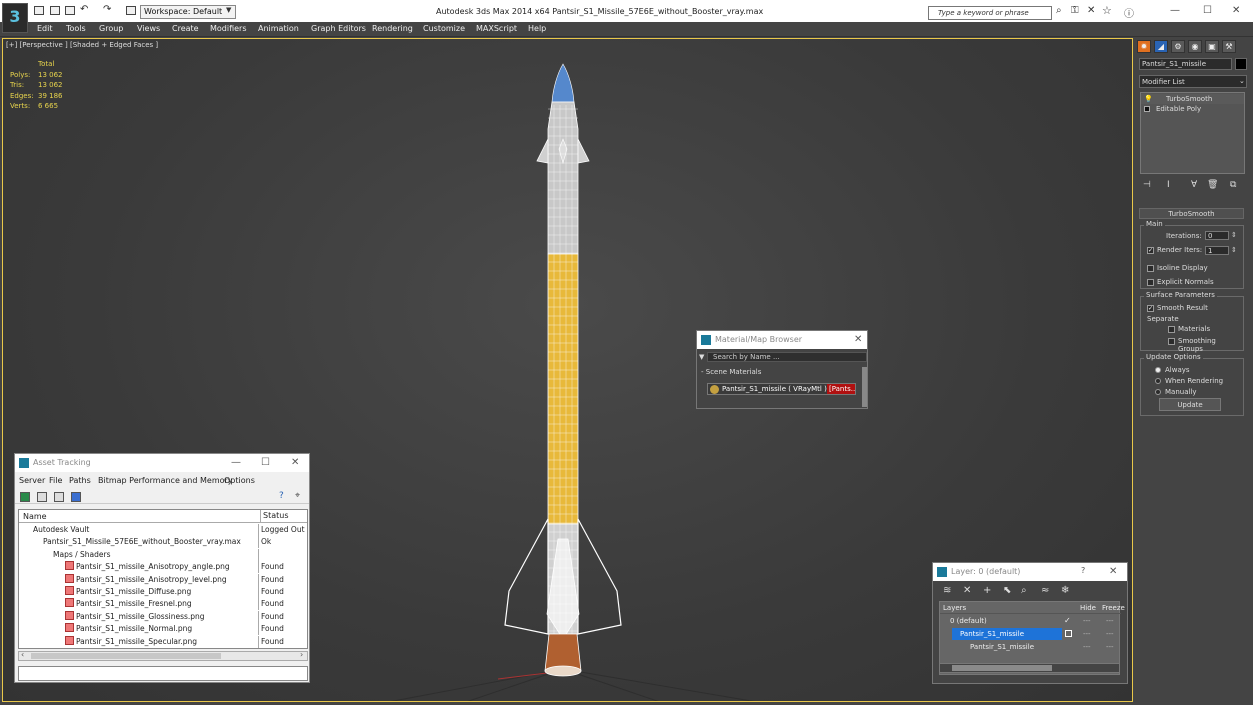  I want to click on menu-server: Server, so click(32, 480).